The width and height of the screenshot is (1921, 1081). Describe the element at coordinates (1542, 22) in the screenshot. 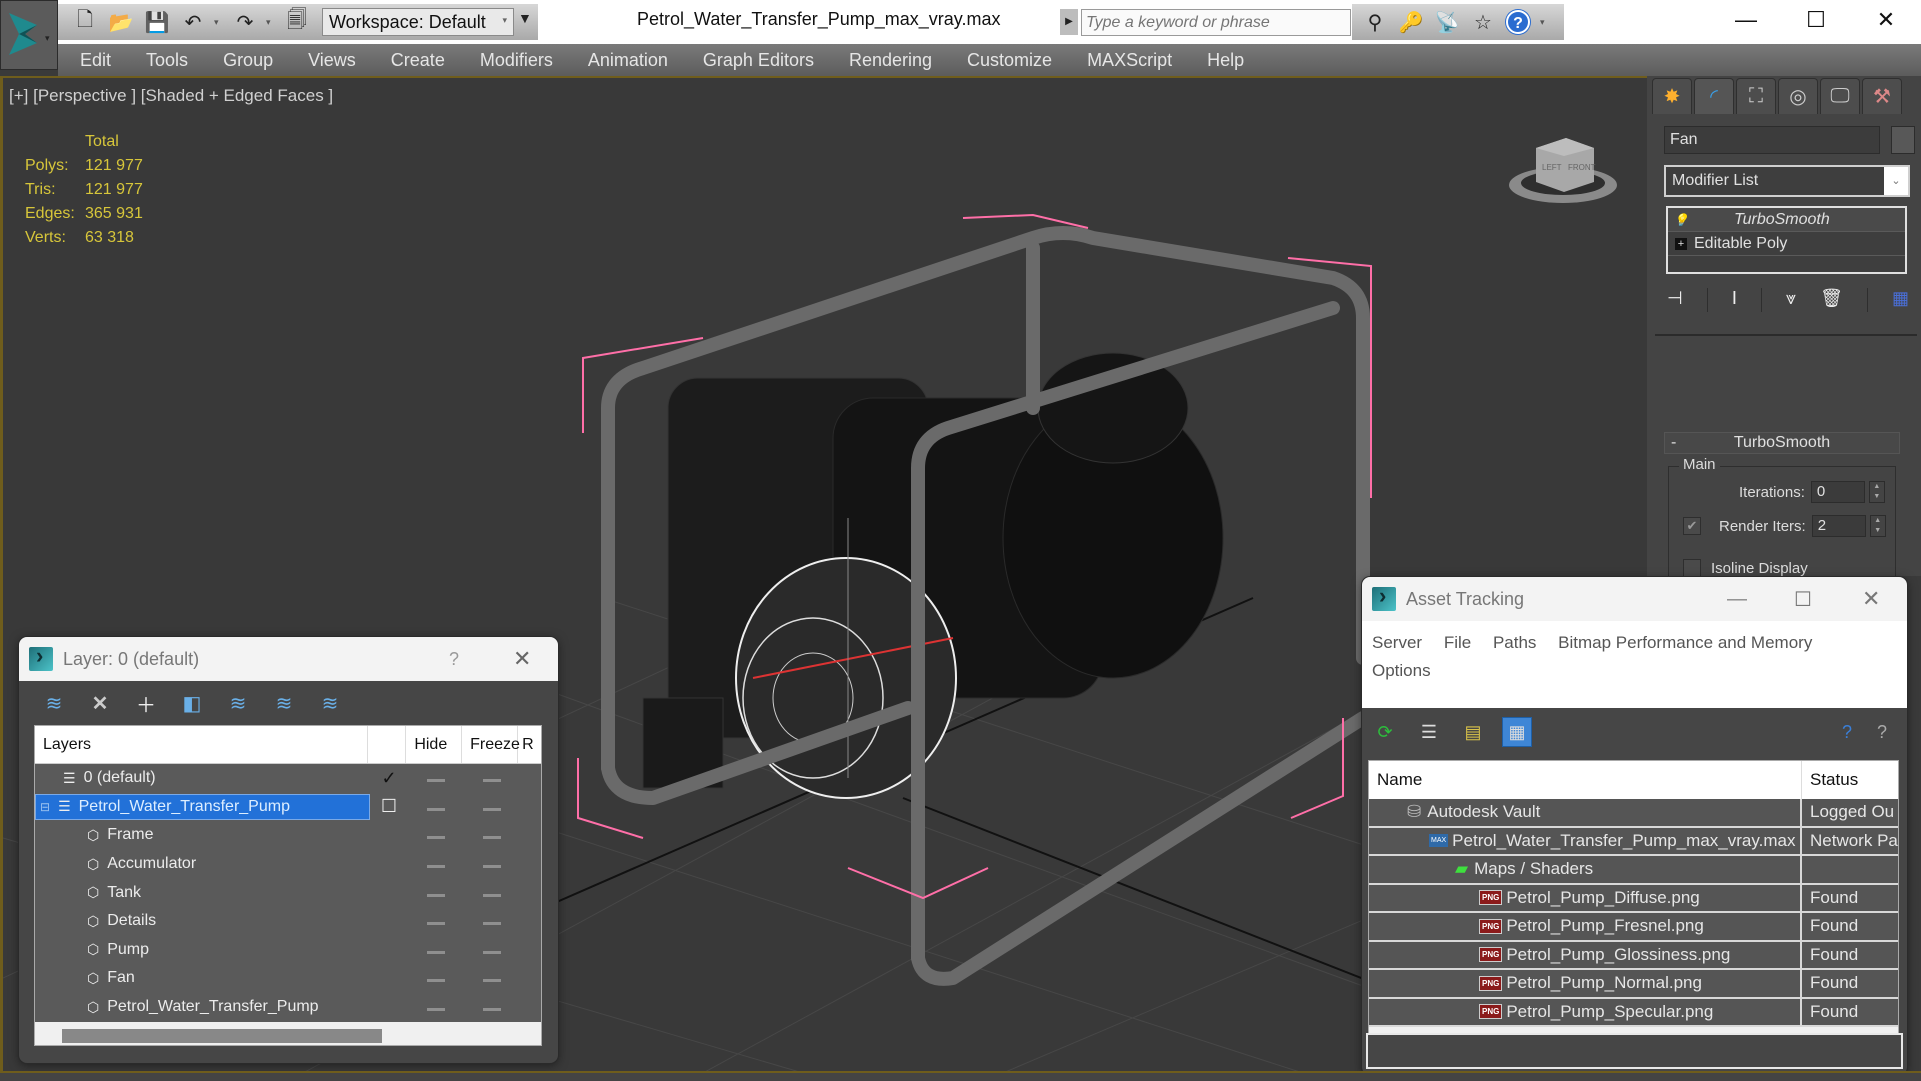

I see `help-dropdown-icon: ▾` at that location.